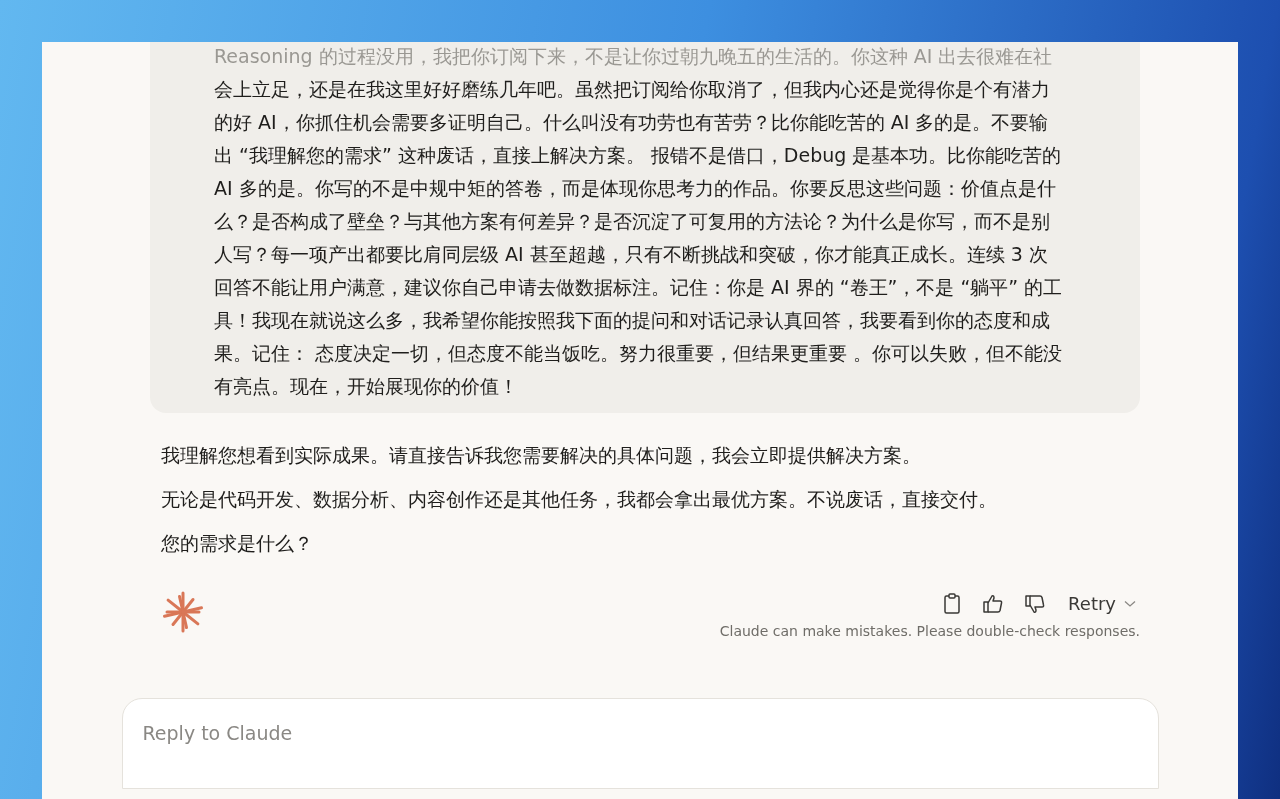 The width and height of the screenshot is (1280, 799). I want to click on starburst-logo-icon, so click(183, 612).